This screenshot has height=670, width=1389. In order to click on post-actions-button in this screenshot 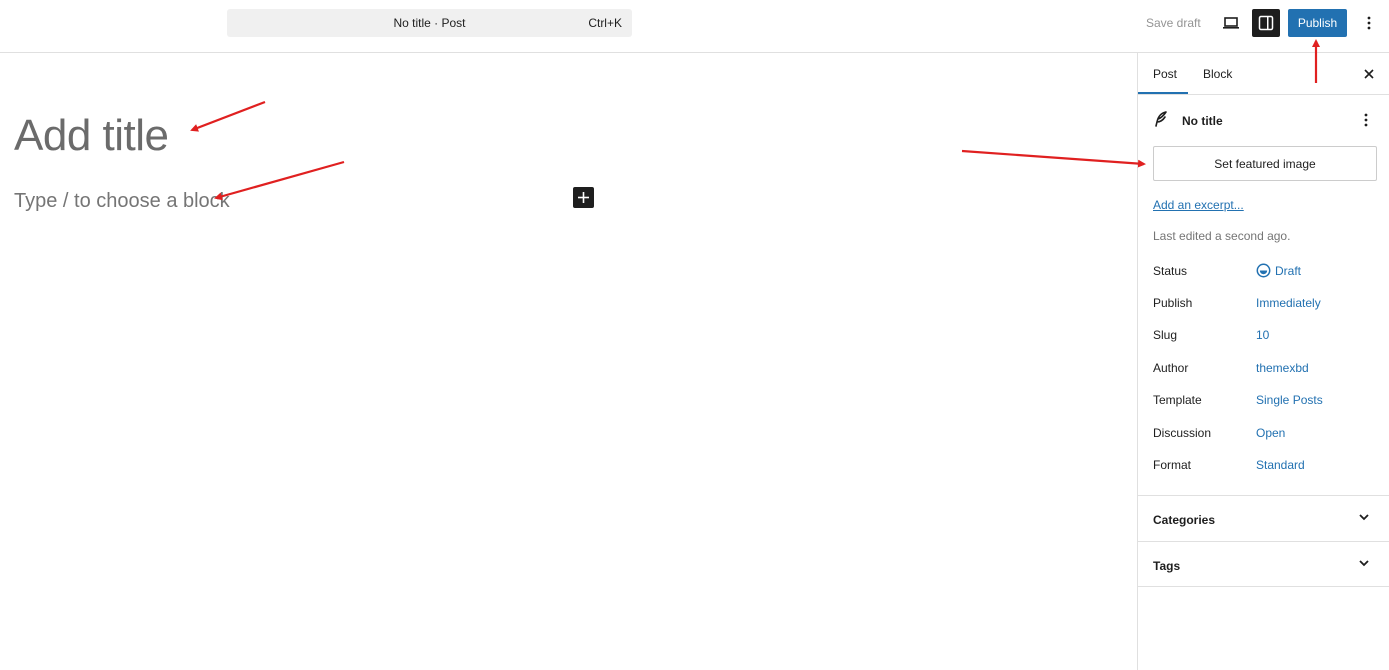, I will do `click(1366, 120)`.